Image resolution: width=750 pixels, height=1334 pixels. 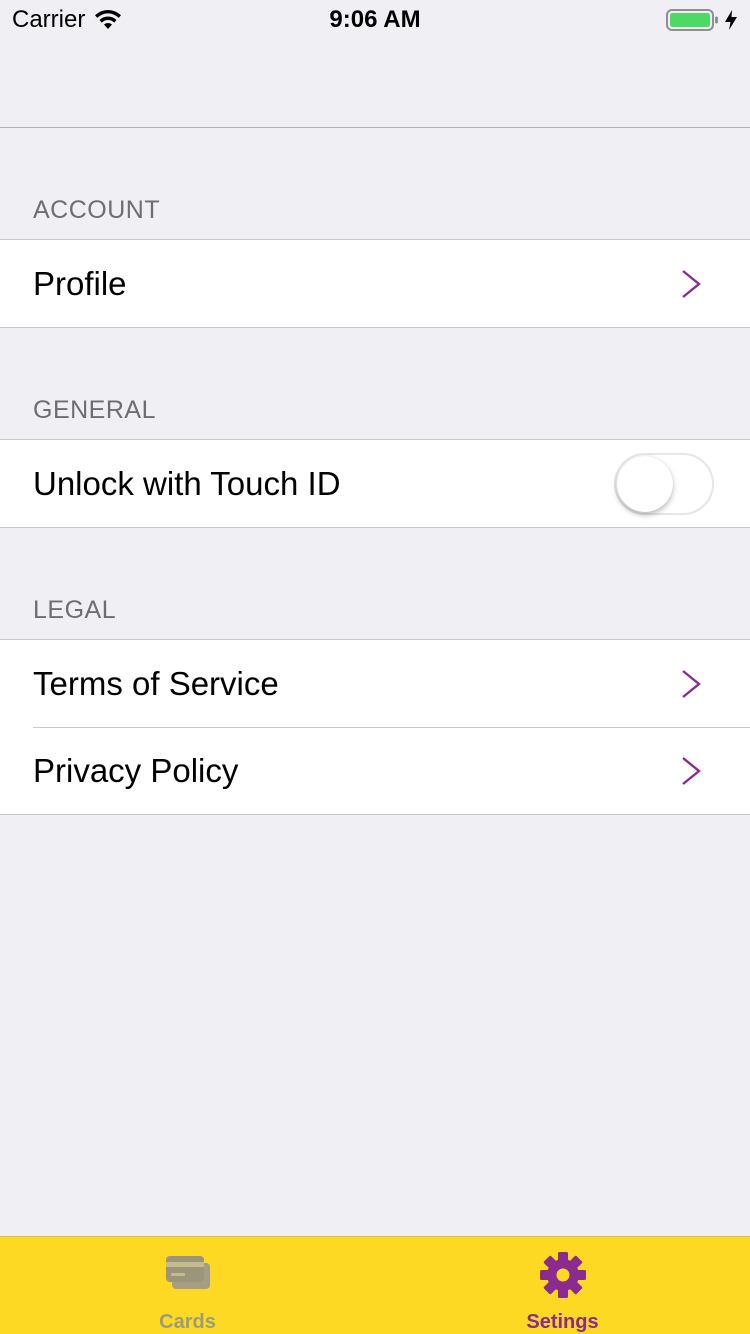 What do you see at coordinates (94, 410) in the screenshot?
I see `section-header-general: GENERAL` at bounding box center [94, 410].